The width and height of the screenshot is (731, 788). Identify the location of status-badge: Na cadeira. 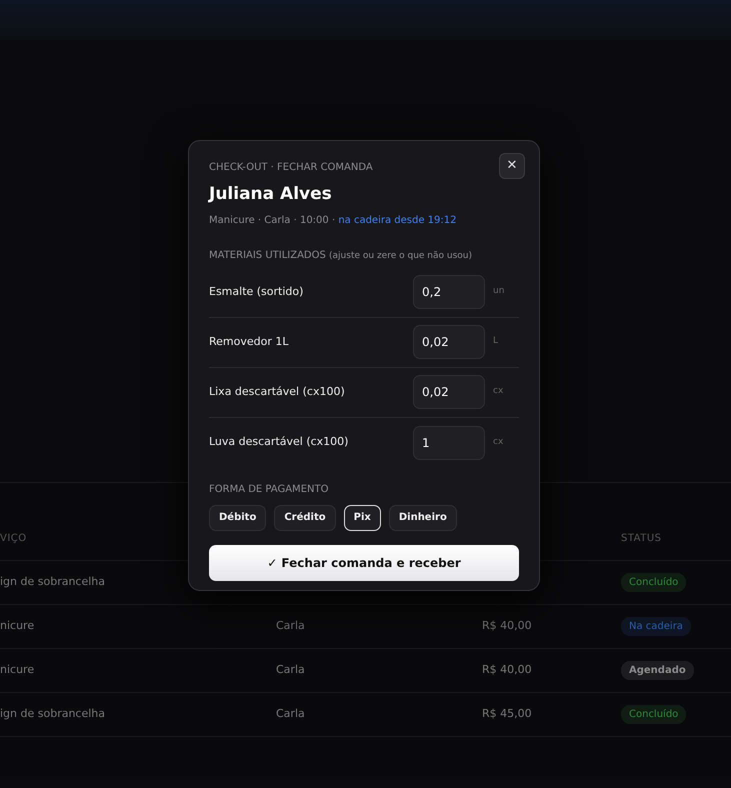
(656, 626).